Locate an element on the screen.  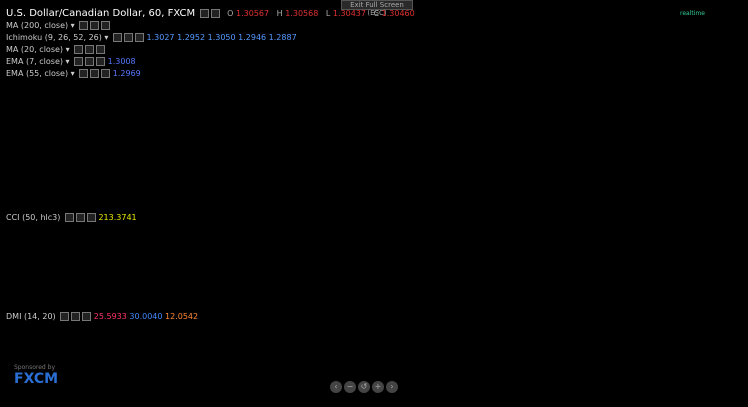
indicator-ema7: EMA (7, close) ▾ 1.3008 is located at coordinates (71, 61).